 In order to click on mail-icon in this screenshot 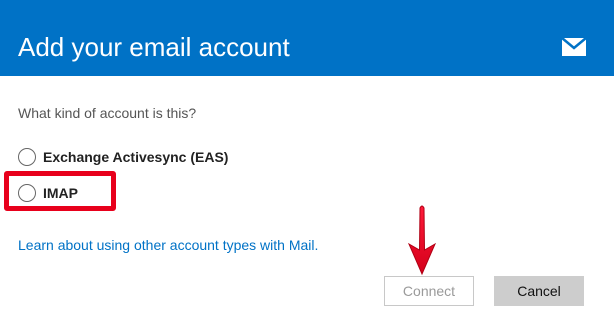, I will do `click(574, 46)`.